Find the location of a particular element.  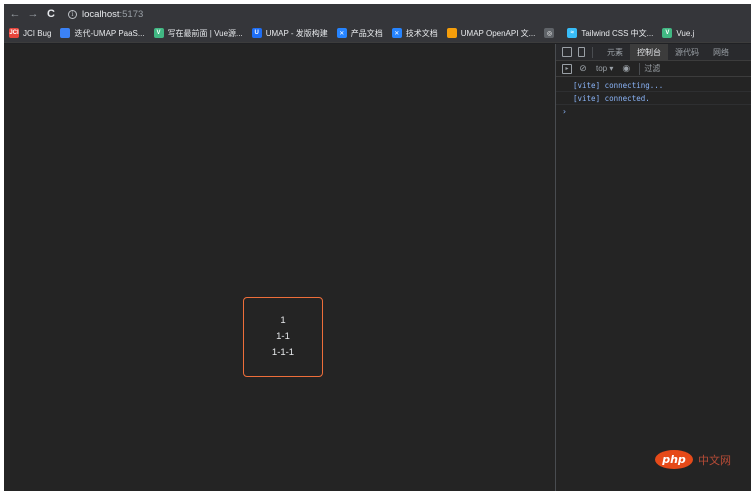

tree-item-level-2: 1-1 is located at coordinates (283, 336).